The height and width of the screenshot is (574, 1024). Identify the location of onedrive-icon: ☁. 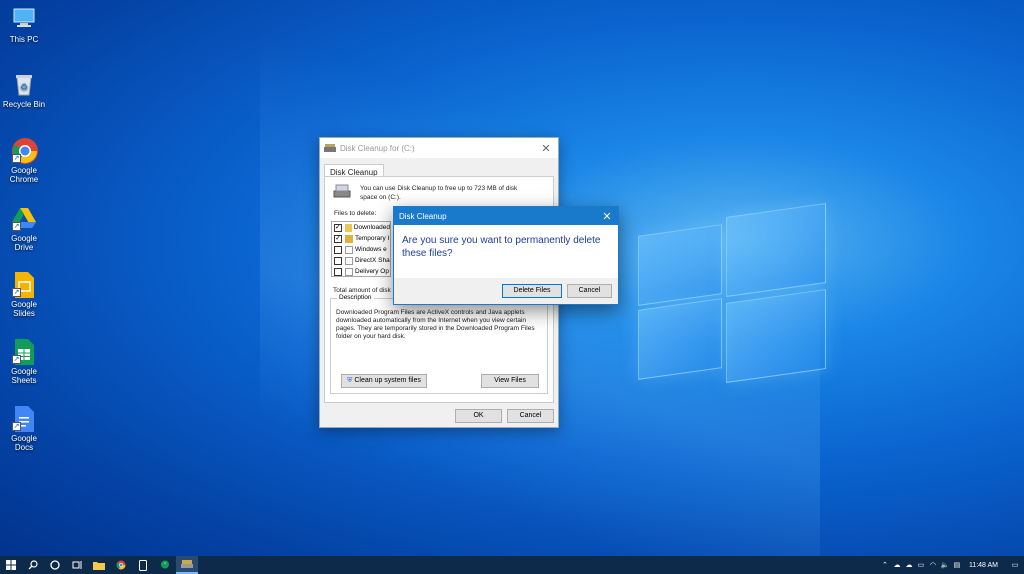
(909, 565).